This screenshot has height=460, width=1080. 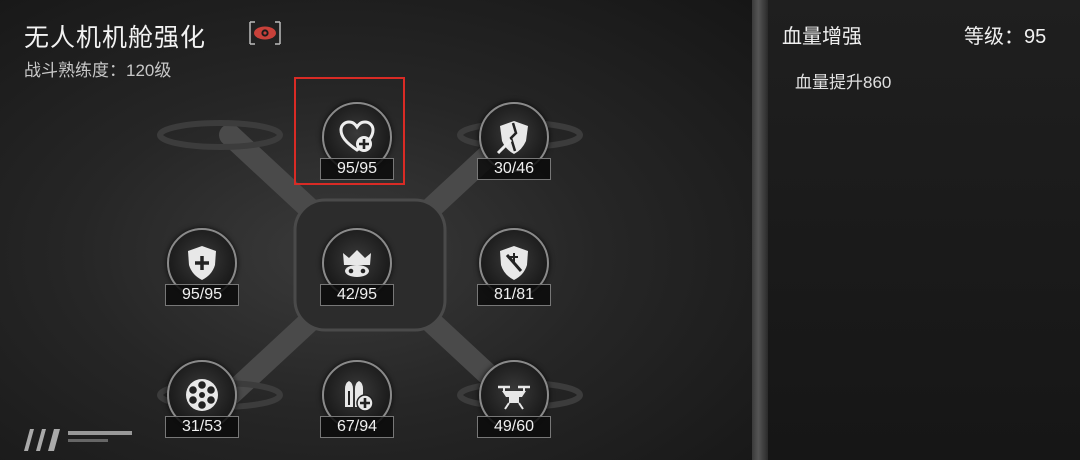 What do you see at coordinates (760, 230) in the screenshot?
I see `panel-divider` at bounding box center [760, 230].